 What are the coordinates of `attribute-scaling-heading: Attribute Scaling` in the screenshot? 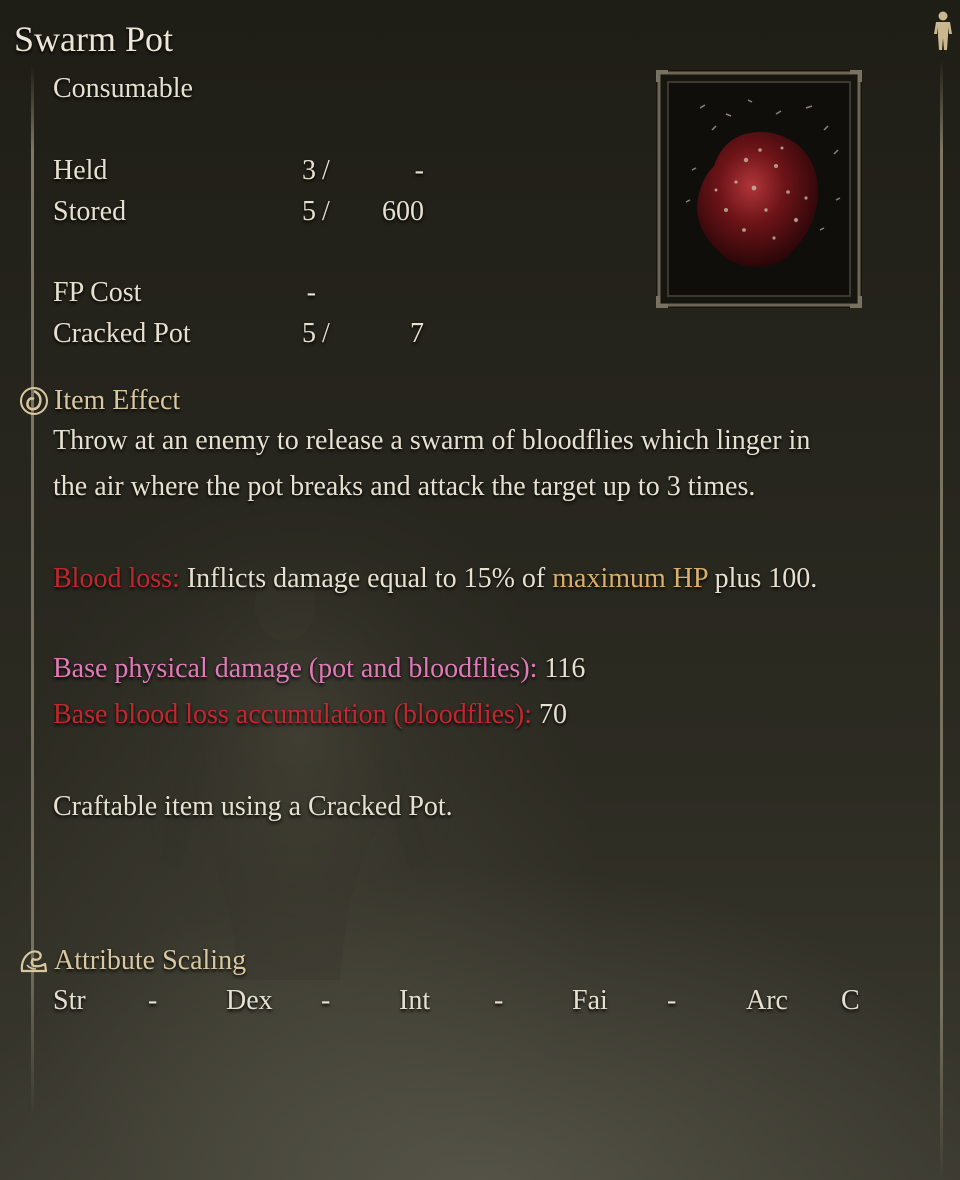 It's located at (132, 961).